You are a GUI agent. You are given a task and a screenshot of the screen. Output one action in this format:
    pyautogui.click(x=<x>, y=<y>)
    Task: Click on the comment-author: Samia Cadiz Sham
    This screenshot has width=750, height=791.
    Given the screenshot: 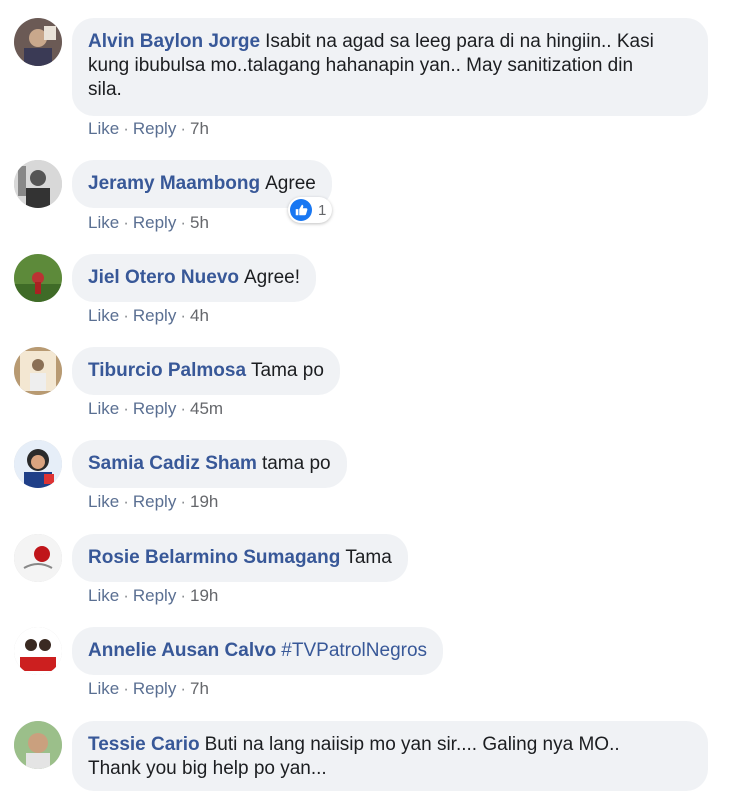 What is the action you would take?
    pyautogui.click(x=172, y=463)
    